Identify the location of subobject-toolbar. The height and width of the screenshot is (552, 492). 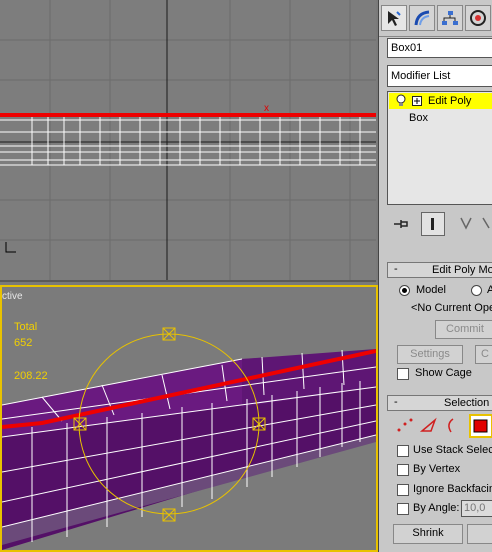
(442, 426).